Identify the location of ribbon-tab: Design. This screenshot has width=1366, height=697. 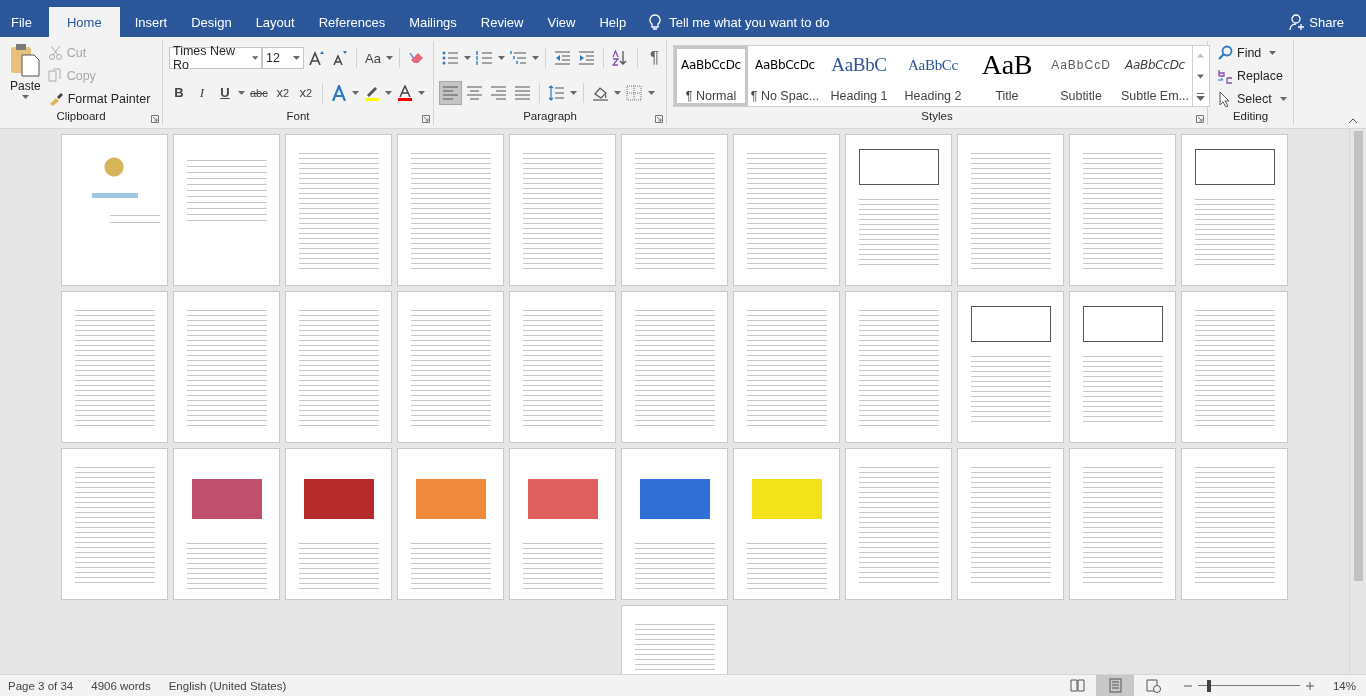
(211, 22).